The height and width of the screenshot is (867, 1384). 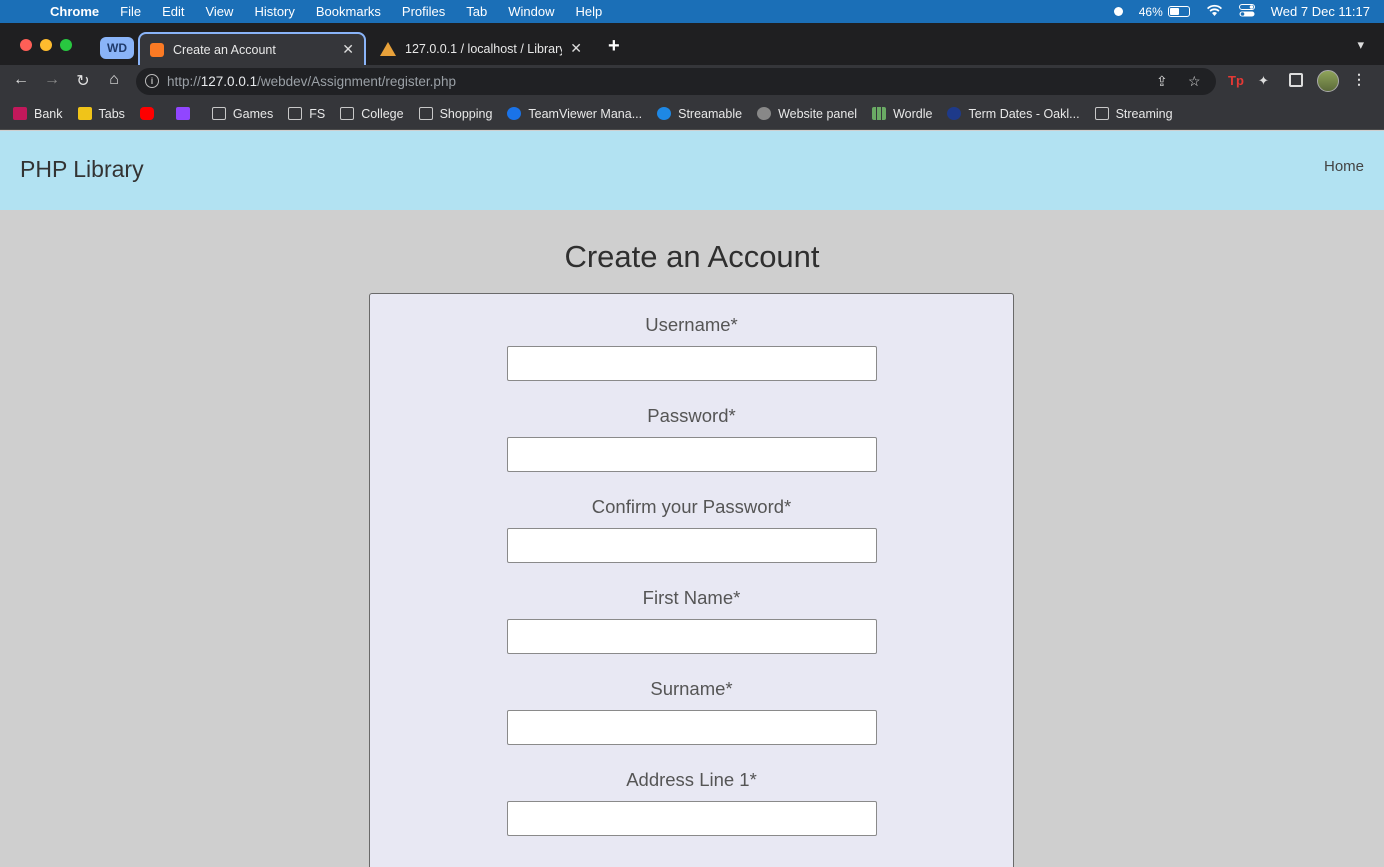 I want to click on bookmark-tabs: Tabs, so click(x=101, y=113).